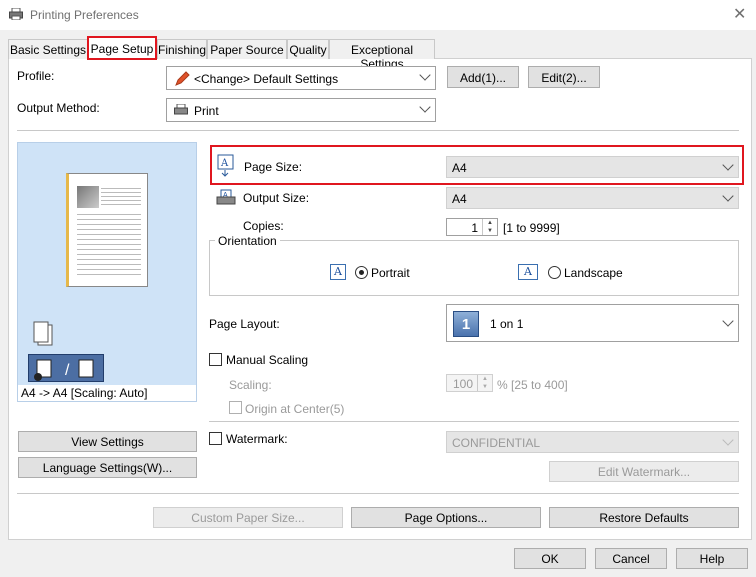 This screenshot has height=577, width=756. Describe the element at coordinates (257, 439) in the screenshot. I see `watermark-label: Watermark:` at that location.